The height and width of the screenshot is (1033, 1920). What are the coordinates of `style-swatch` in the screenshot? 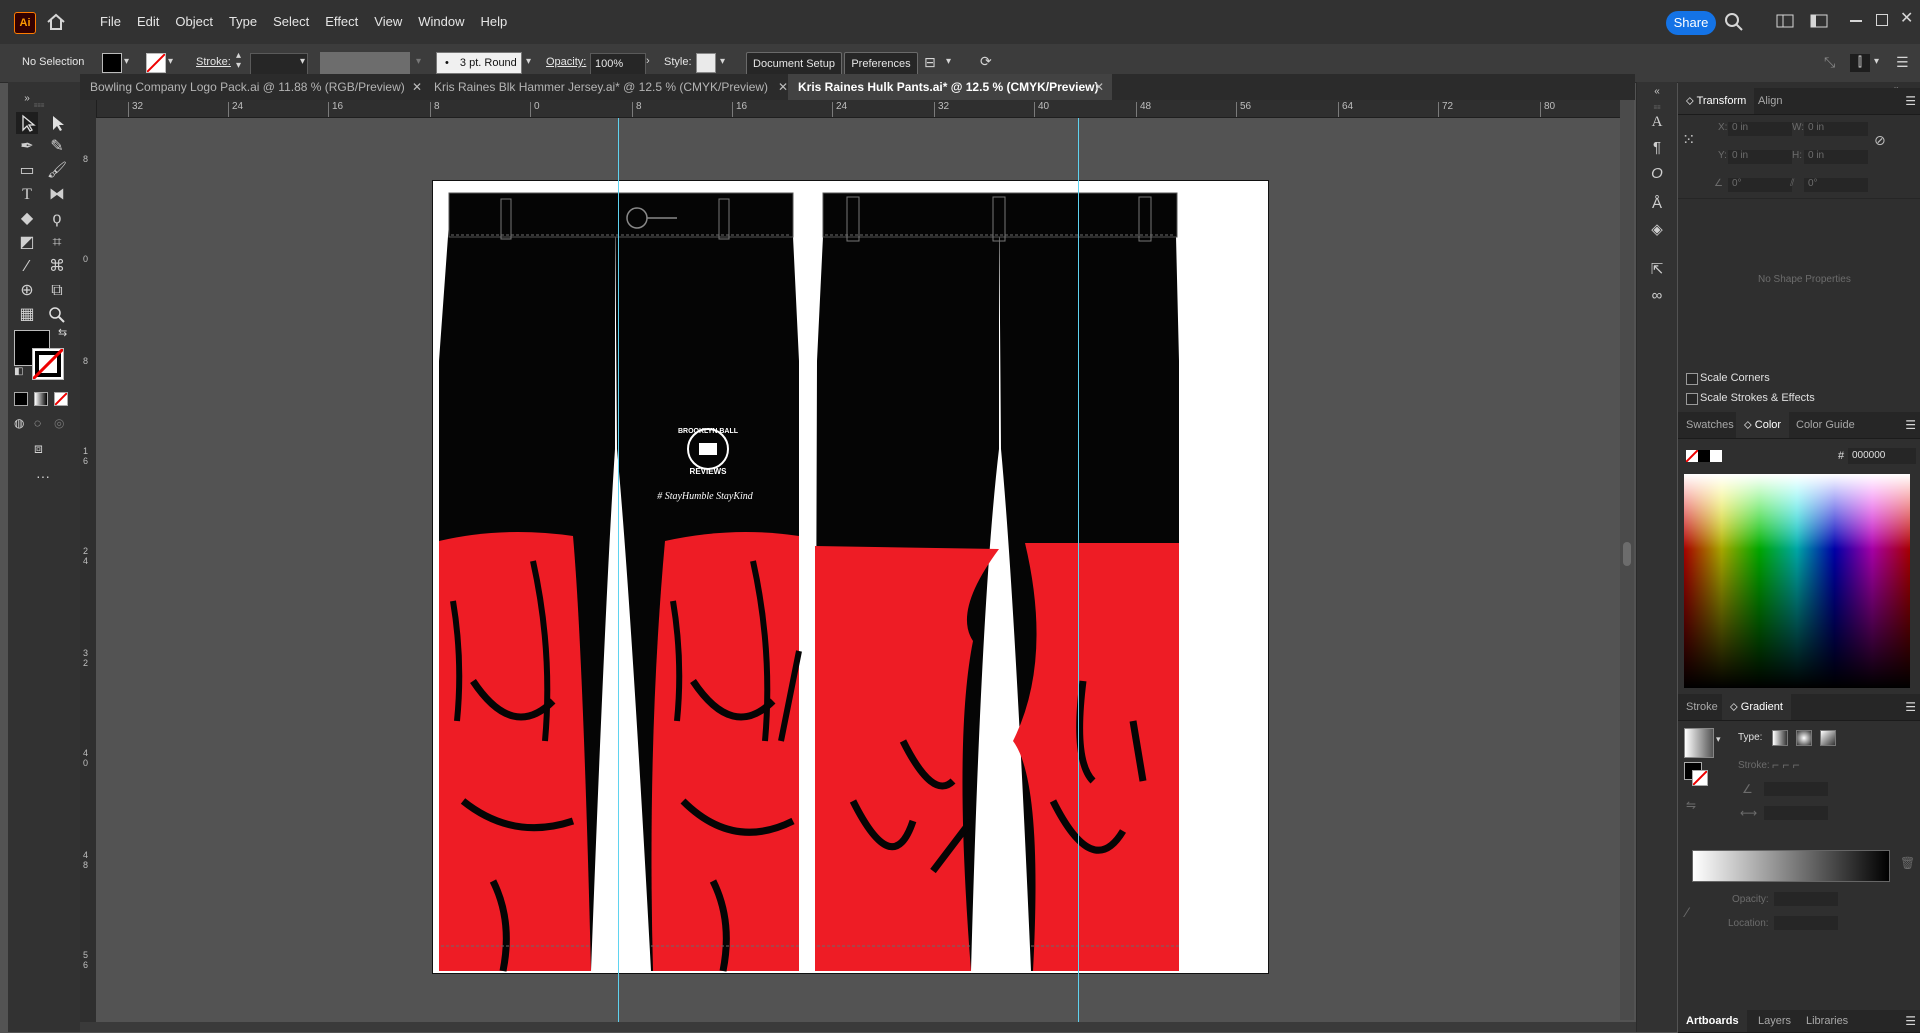 It's located at (706, 63).